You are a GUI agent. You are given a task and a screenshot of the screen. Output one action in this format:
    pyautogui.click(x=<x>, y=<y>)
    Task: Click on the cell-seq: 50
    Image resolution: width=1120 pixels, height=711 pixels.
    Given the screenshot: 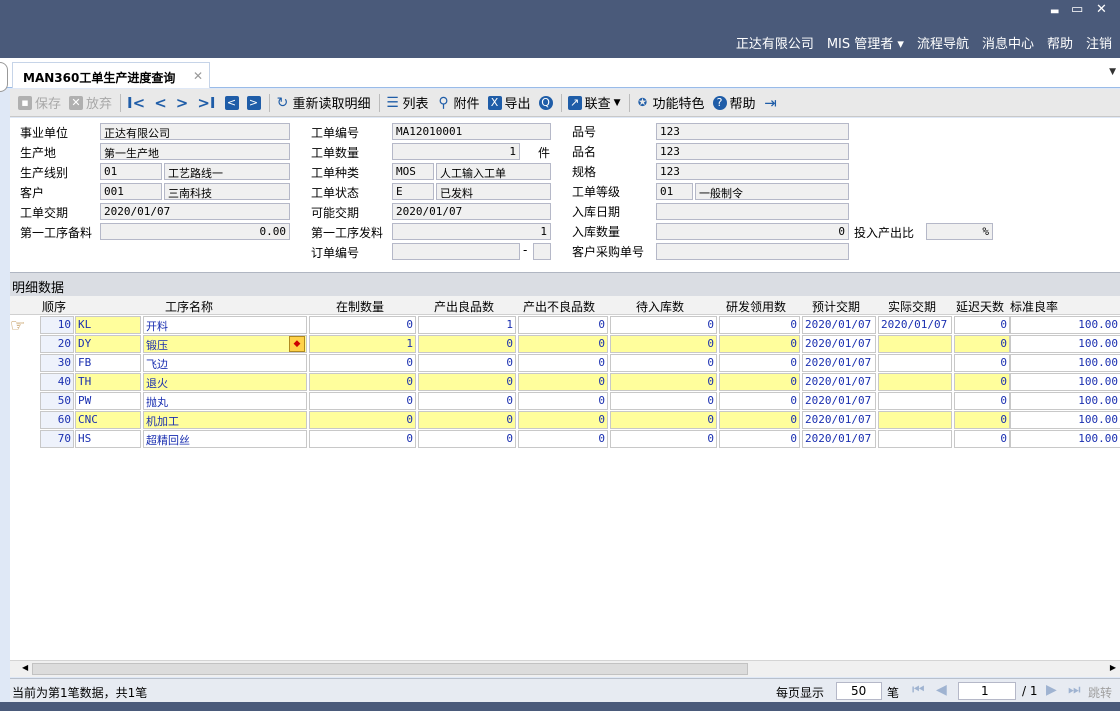 What is the action you would take?
    pyautogui.click(x=57, y=401)
    